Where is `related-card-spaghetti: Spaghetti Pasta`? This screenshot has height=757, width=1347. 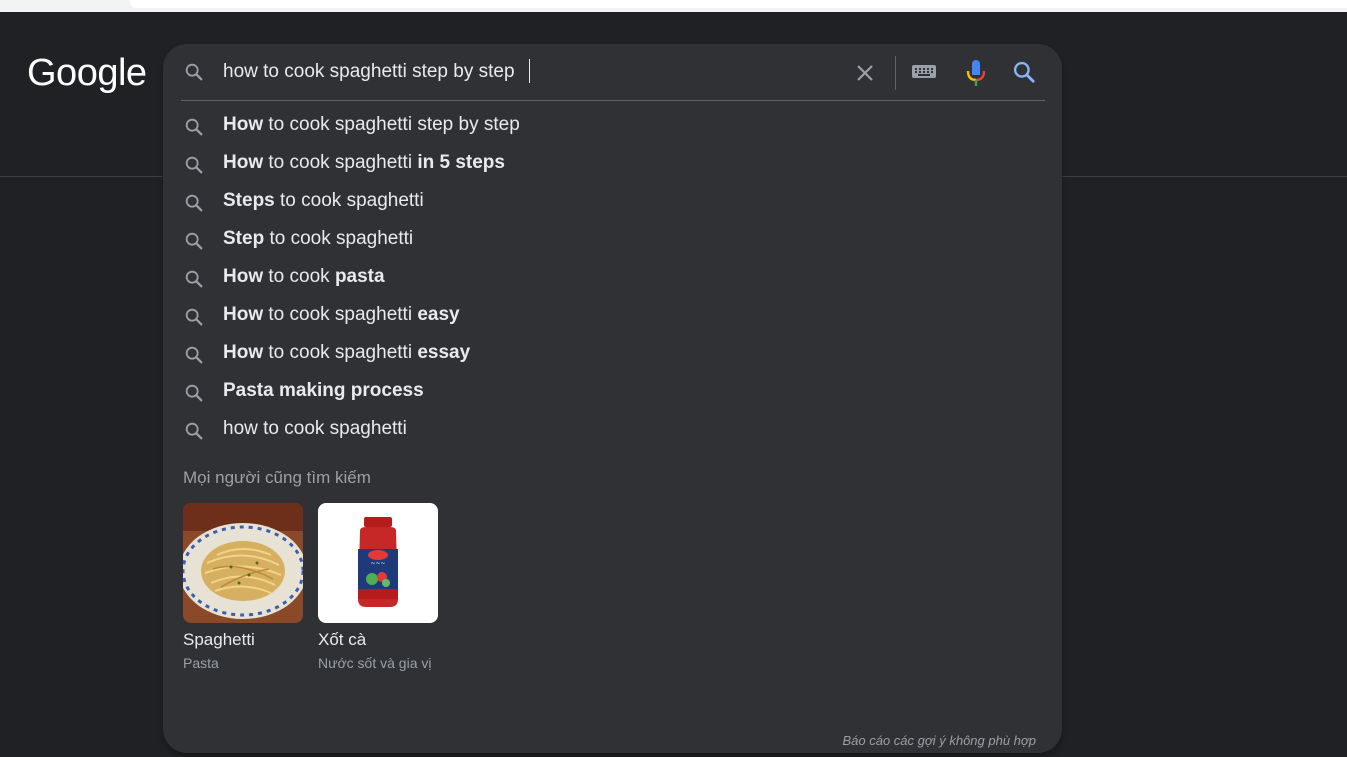
related-card-spaghetti: Spaghetti Pasta is located at coordinates (243, 588).